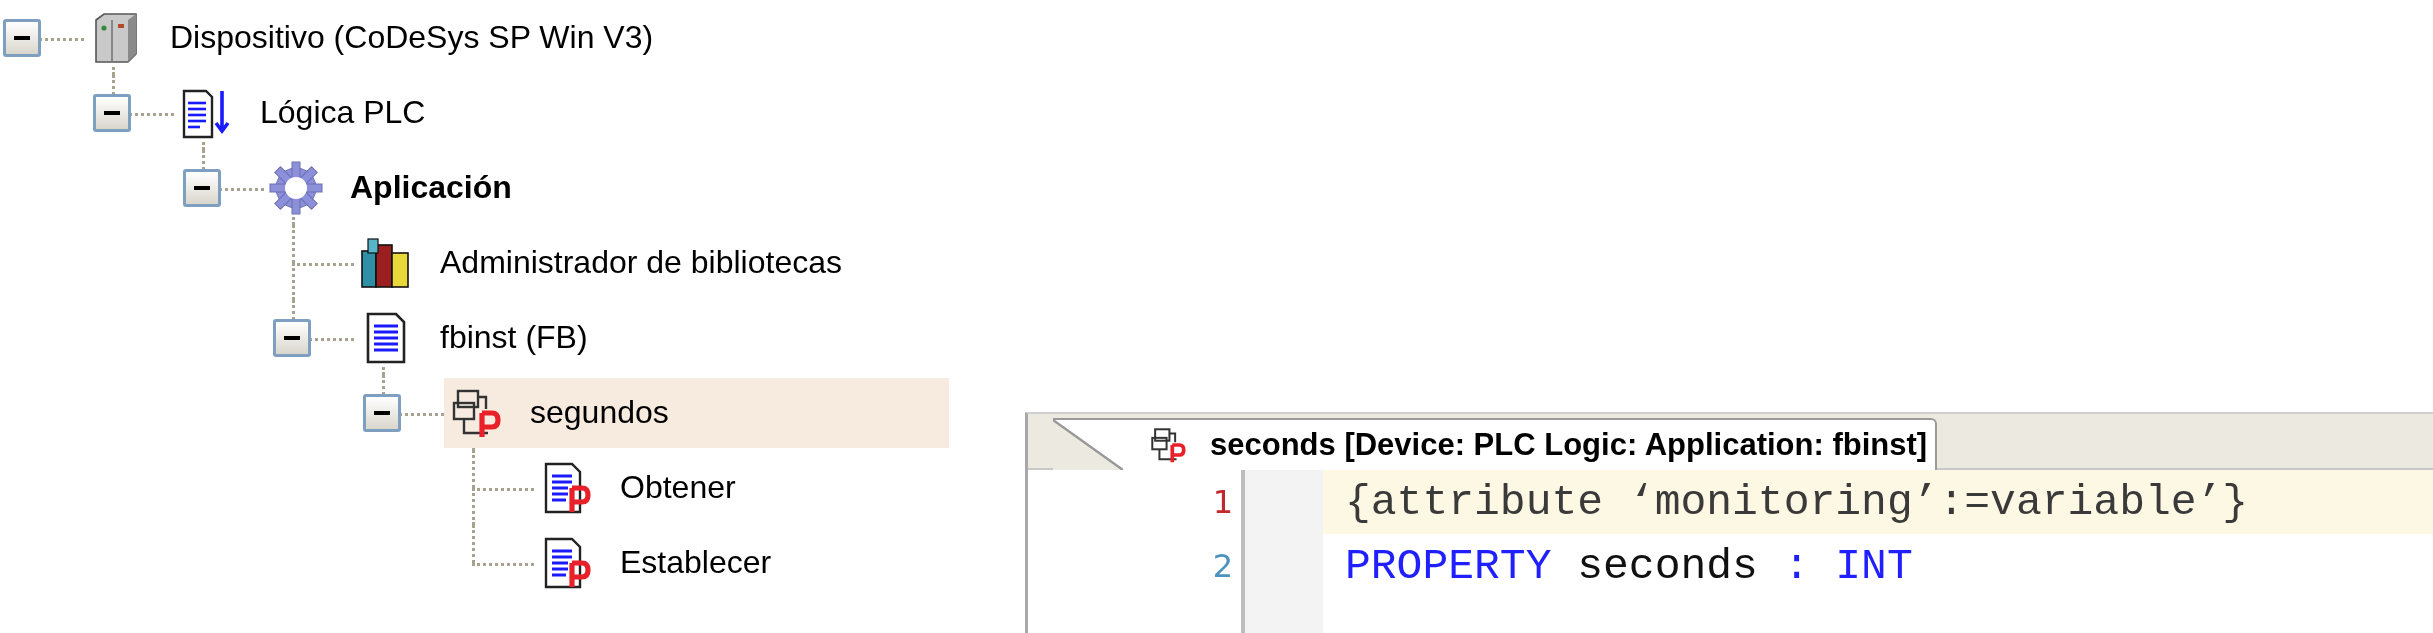 This screenshot has height=633, width=2433. What do you see at coordinates (738, 262) in the screenshot?
I see `tree-item: Administrador de bibliotecas` at bounding box center [738, 262].